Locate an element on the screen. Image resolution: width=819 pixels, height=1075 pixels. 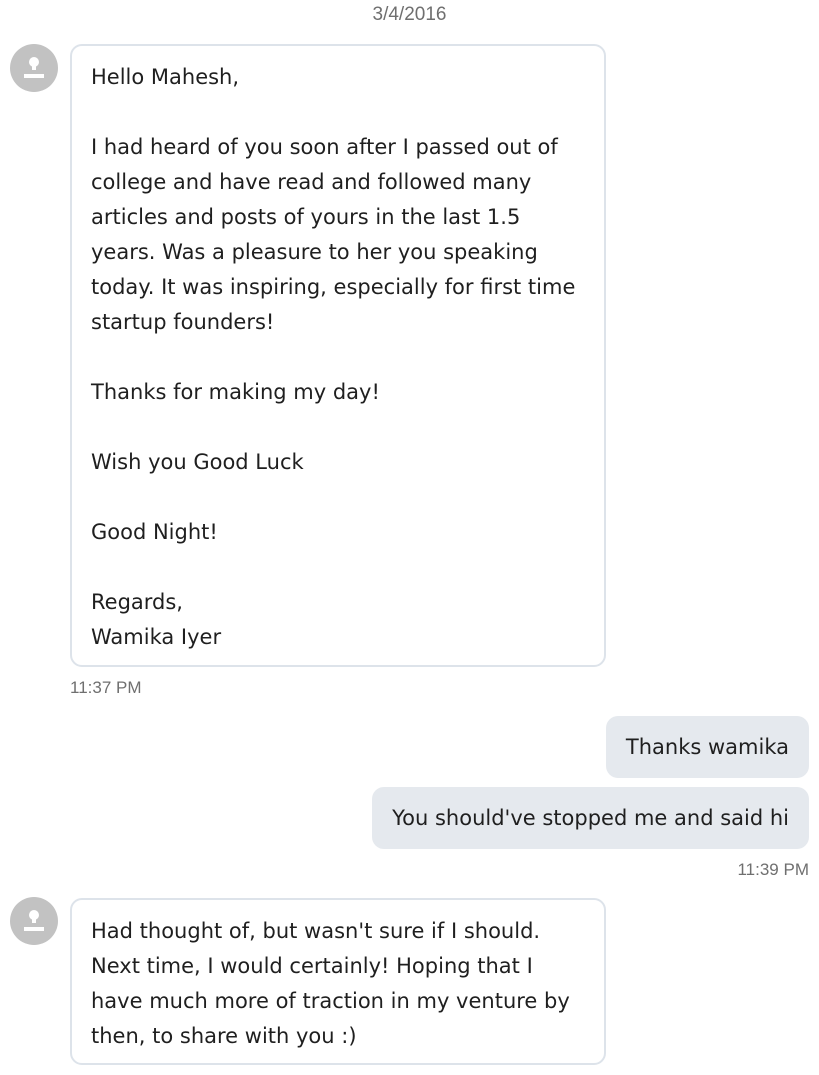
message-bubble-outgoing: You should've stopped me and said hi is located at coordinates (590, 818).